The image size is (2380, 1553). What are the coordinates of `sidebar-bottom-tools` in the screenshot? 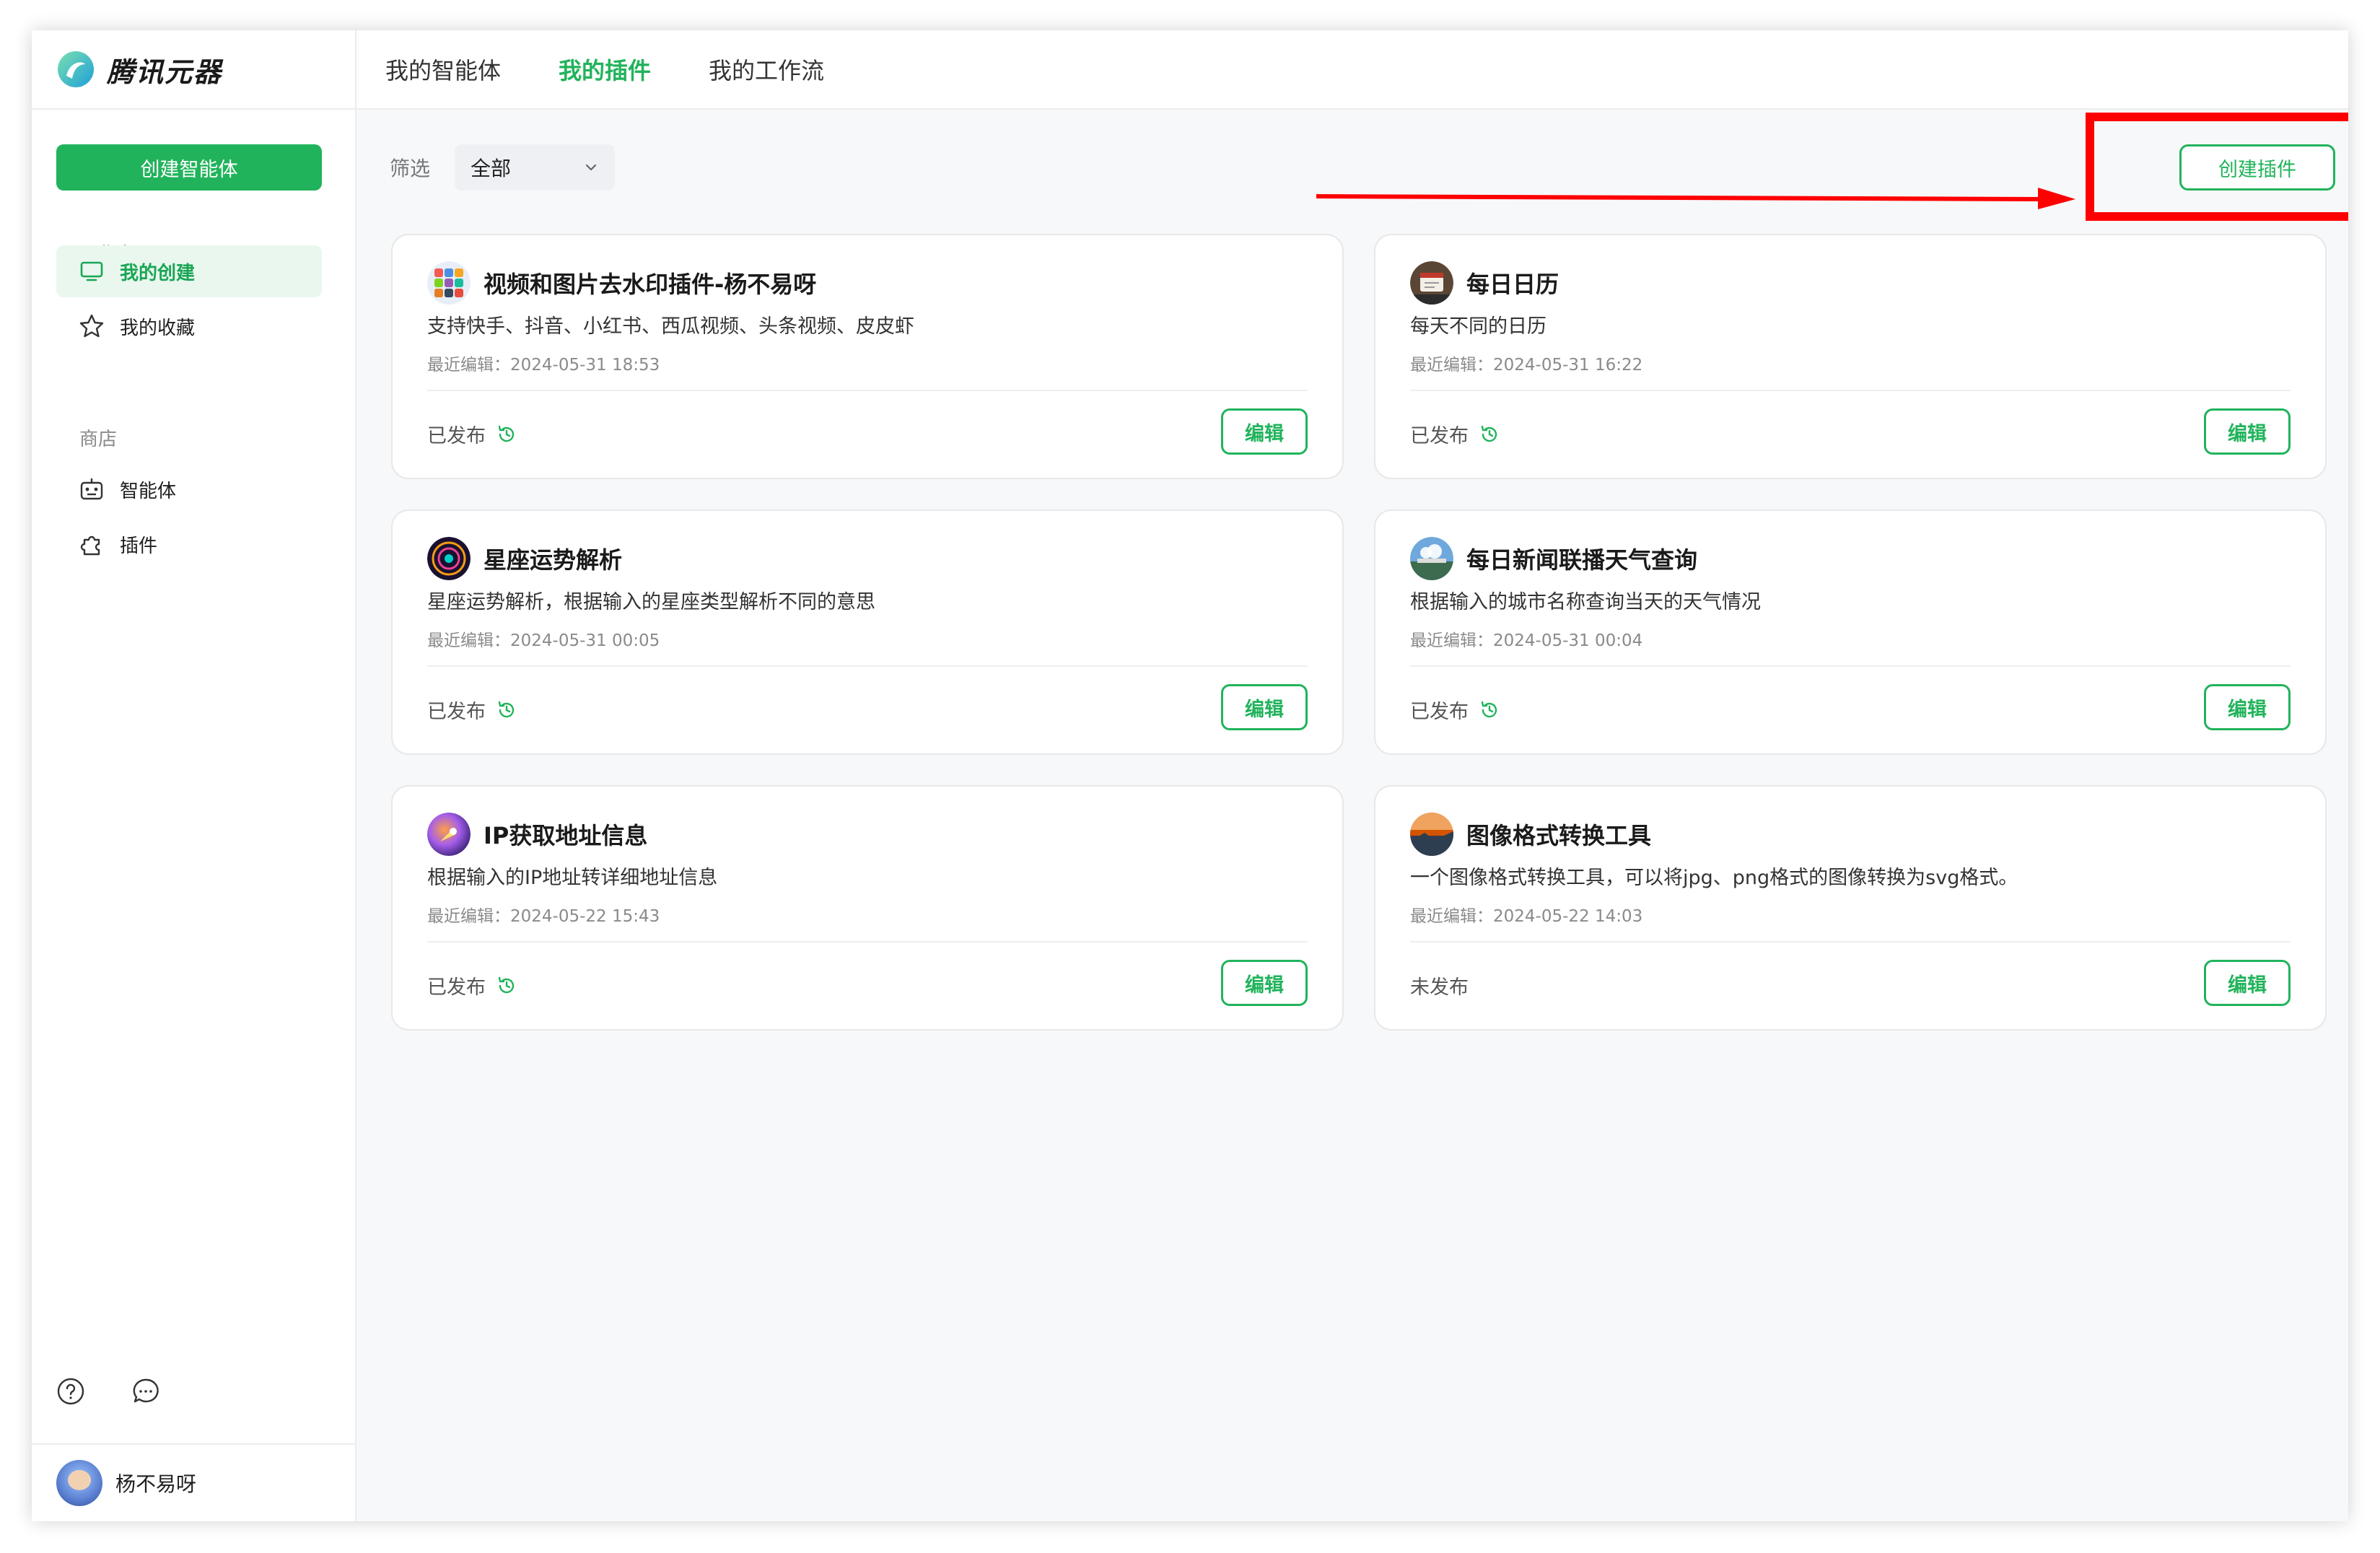 It's located at (108, 1391).